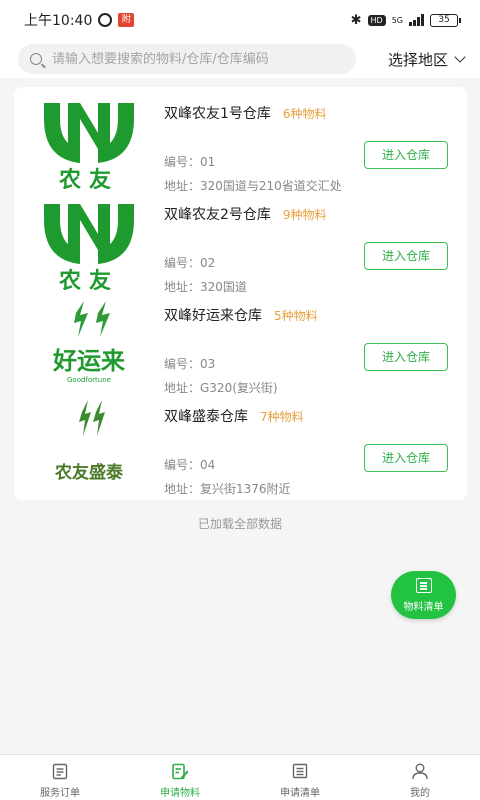  I want to click on network-type: 5G, so click(397, 20).